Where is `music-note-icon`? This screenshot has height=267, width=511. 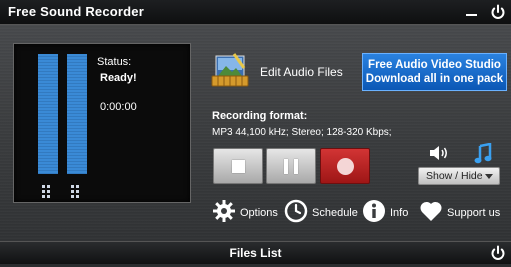
music-note-icon is located at coordinates (483, 153).